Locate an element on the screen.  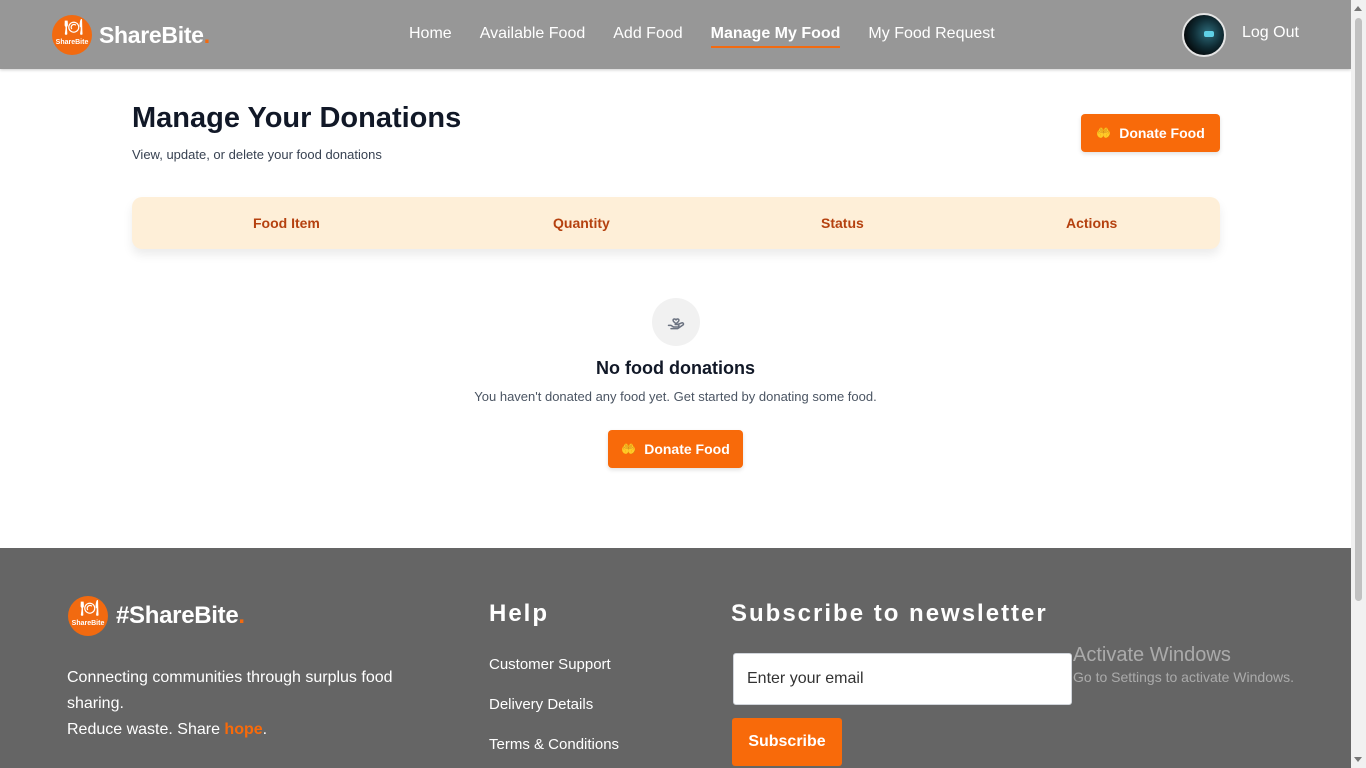
footer-logo: 🍽 ShareBite #ShareBite. is located at coordinates (156, 616).